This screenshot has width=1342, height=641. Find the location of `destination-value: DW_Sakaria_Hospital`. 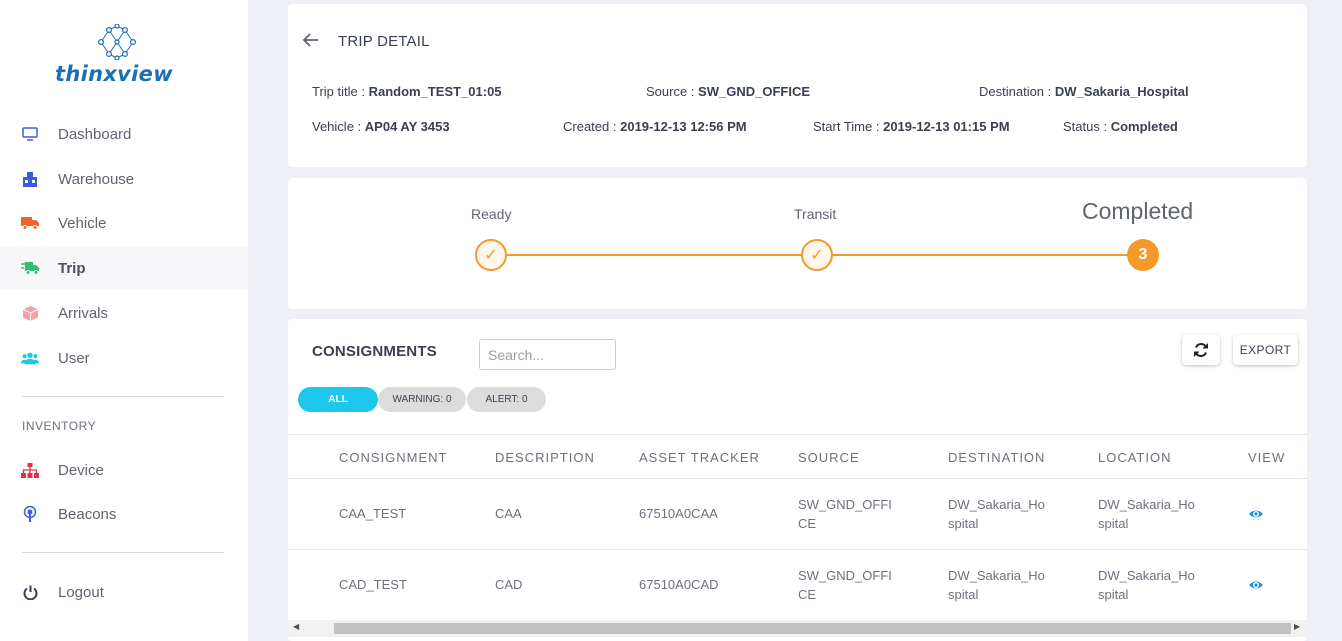

destination-value: DW_Sakaria_Hospital is located at coordinates (1121, 91).